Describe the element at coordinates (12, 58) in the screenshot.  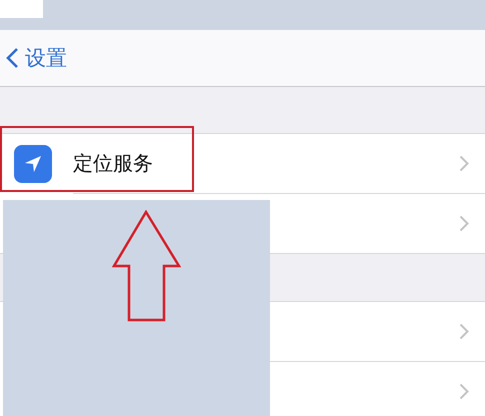
I see `back-chevron-icon` at that location.